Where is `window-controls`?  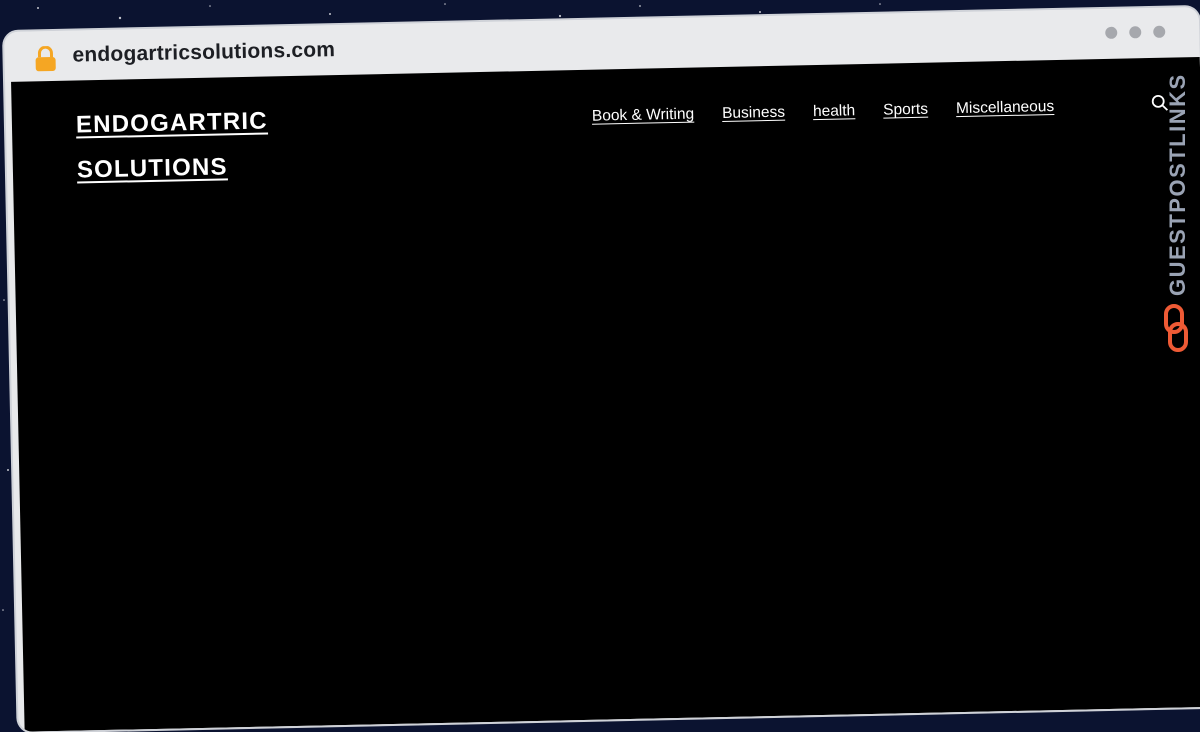 window-controls is located at coordinates (1135, 32).